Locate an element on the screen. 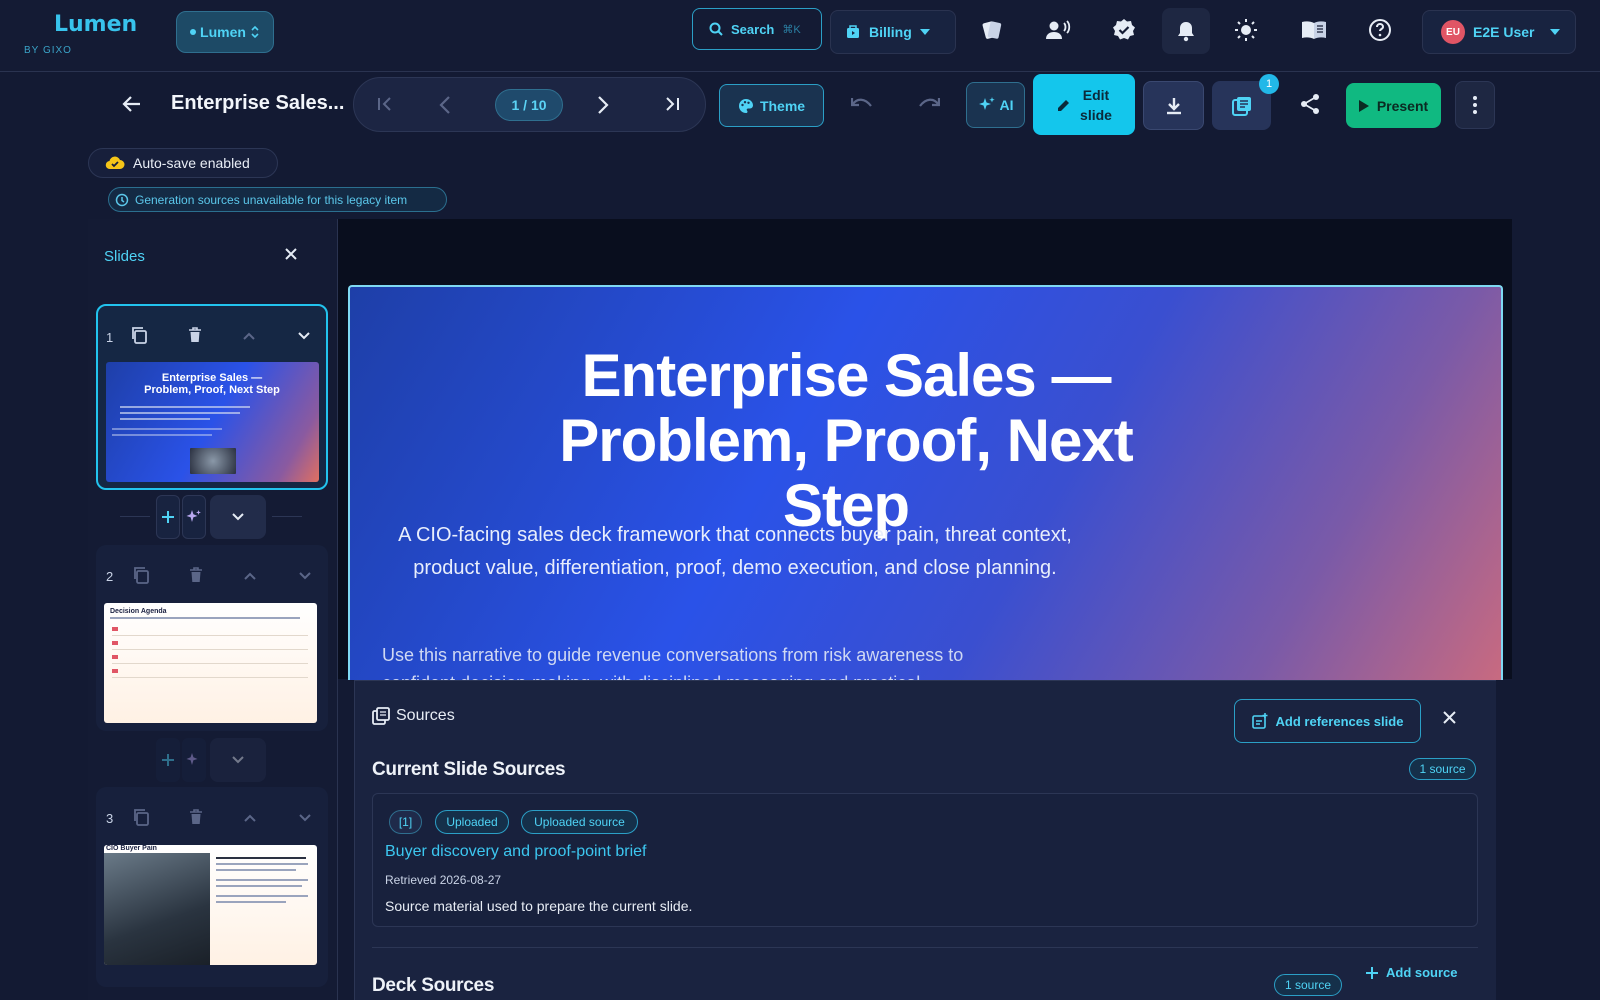 The image size is (1600, 1000). source-retrieved-date: Retrieved 2026-08-27 is located at coordinates (443, 880).